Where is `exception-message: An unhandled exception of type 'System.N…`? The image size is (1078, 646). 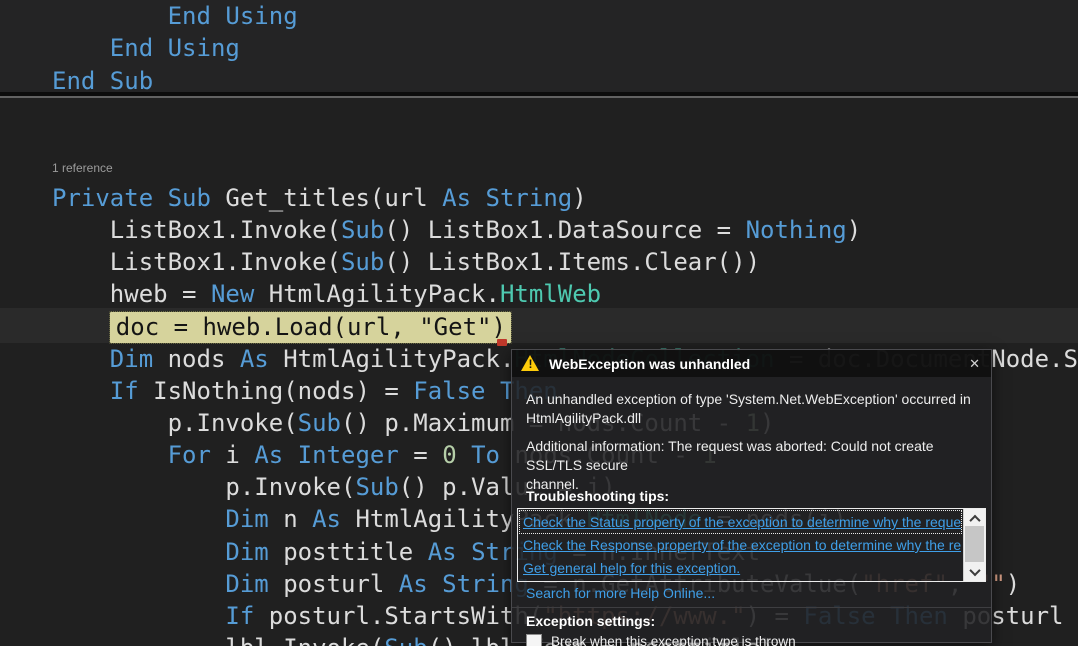
exception-message: An unhandled exception of type 'System.N… is located at coordinates (748, 408).